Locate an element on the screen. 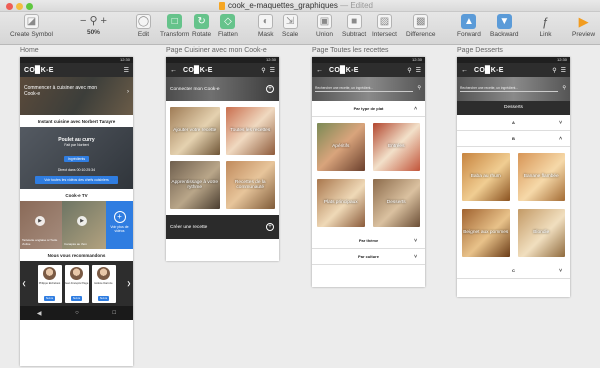 The image size is (600, 368). live-title: Poulet au curry is located at coordinates (76, 140).